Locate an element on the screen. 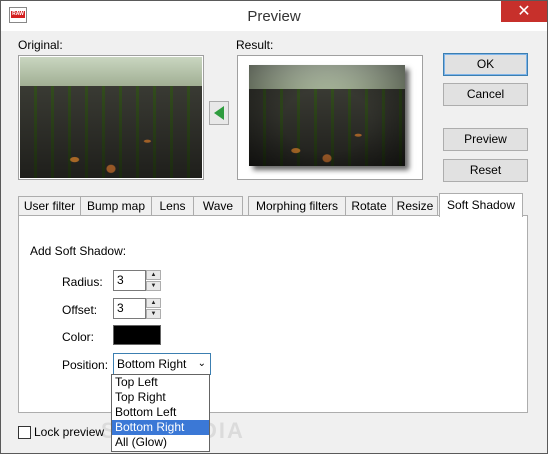 This screenshot has width=548, height=454. copy-result-button is located at coordinates (219, 113).